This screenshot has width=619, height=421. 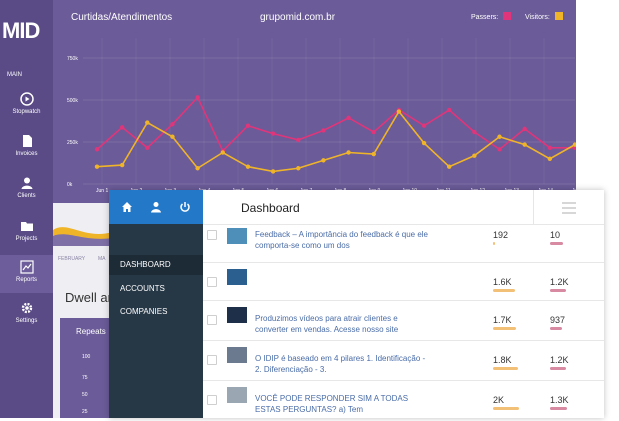 What do you see at coordinates (501, 235) in the screenshot?
I see `stat-likes: 192` at bounding box center [501, 235].